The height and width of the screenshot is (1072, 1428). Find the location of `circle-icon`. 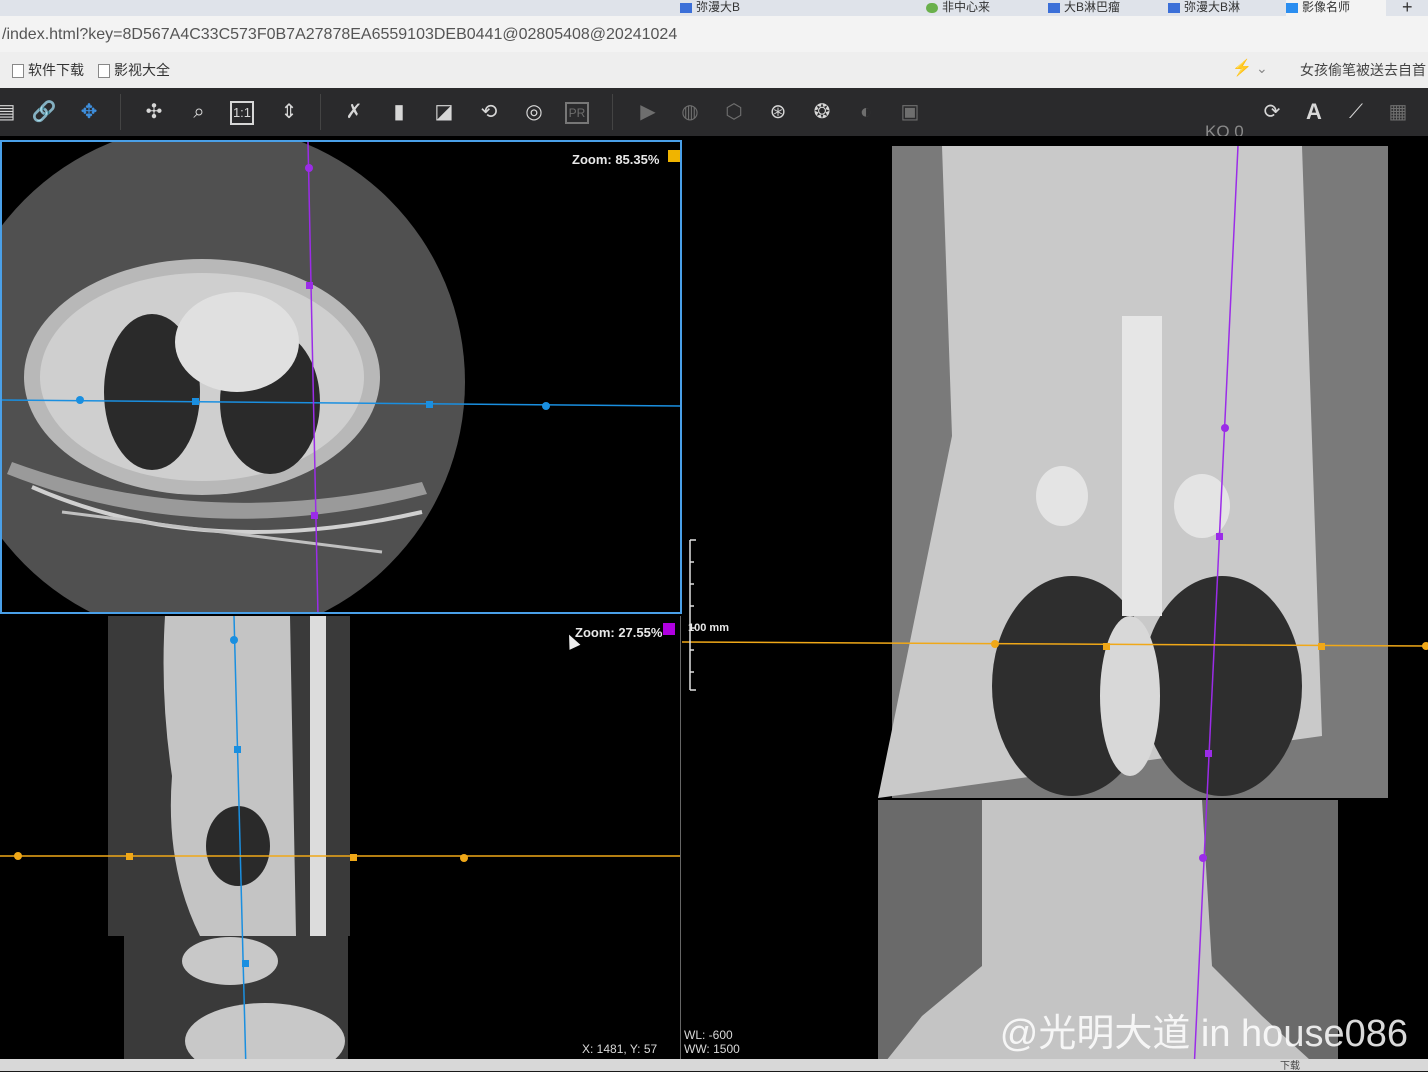

circle-icon is located at coordinates (932, 7).